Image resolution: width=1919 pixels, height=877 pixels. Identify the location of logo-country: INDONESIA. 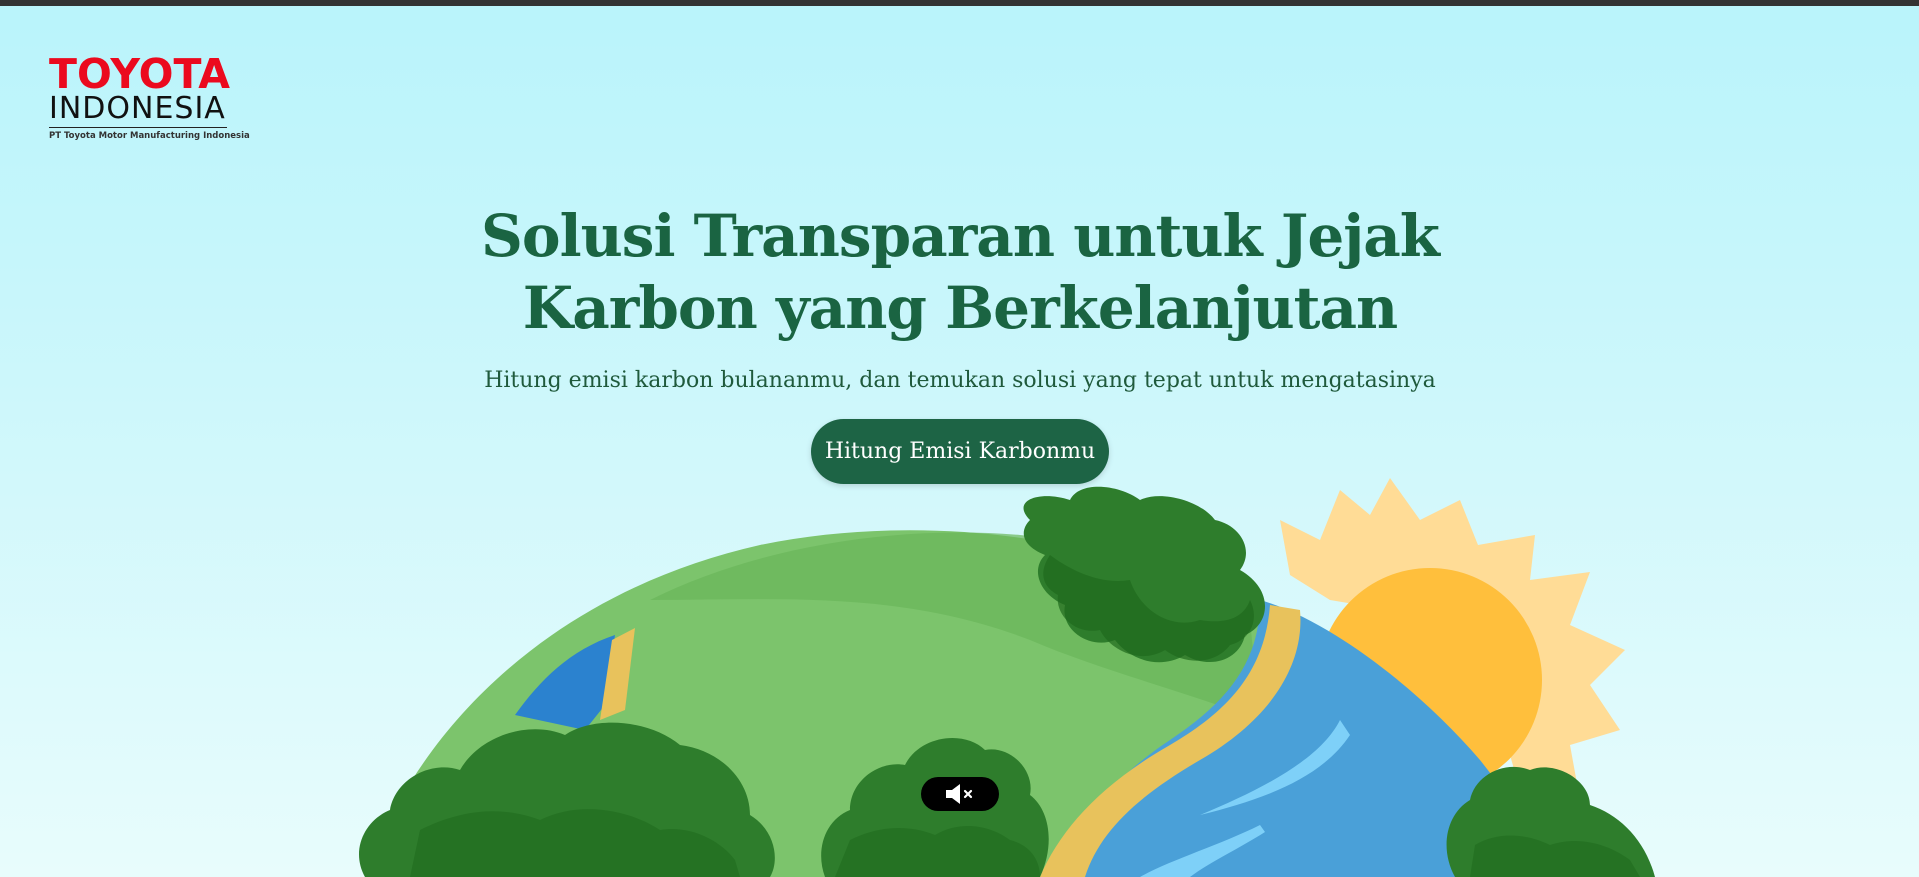
(138, 109).